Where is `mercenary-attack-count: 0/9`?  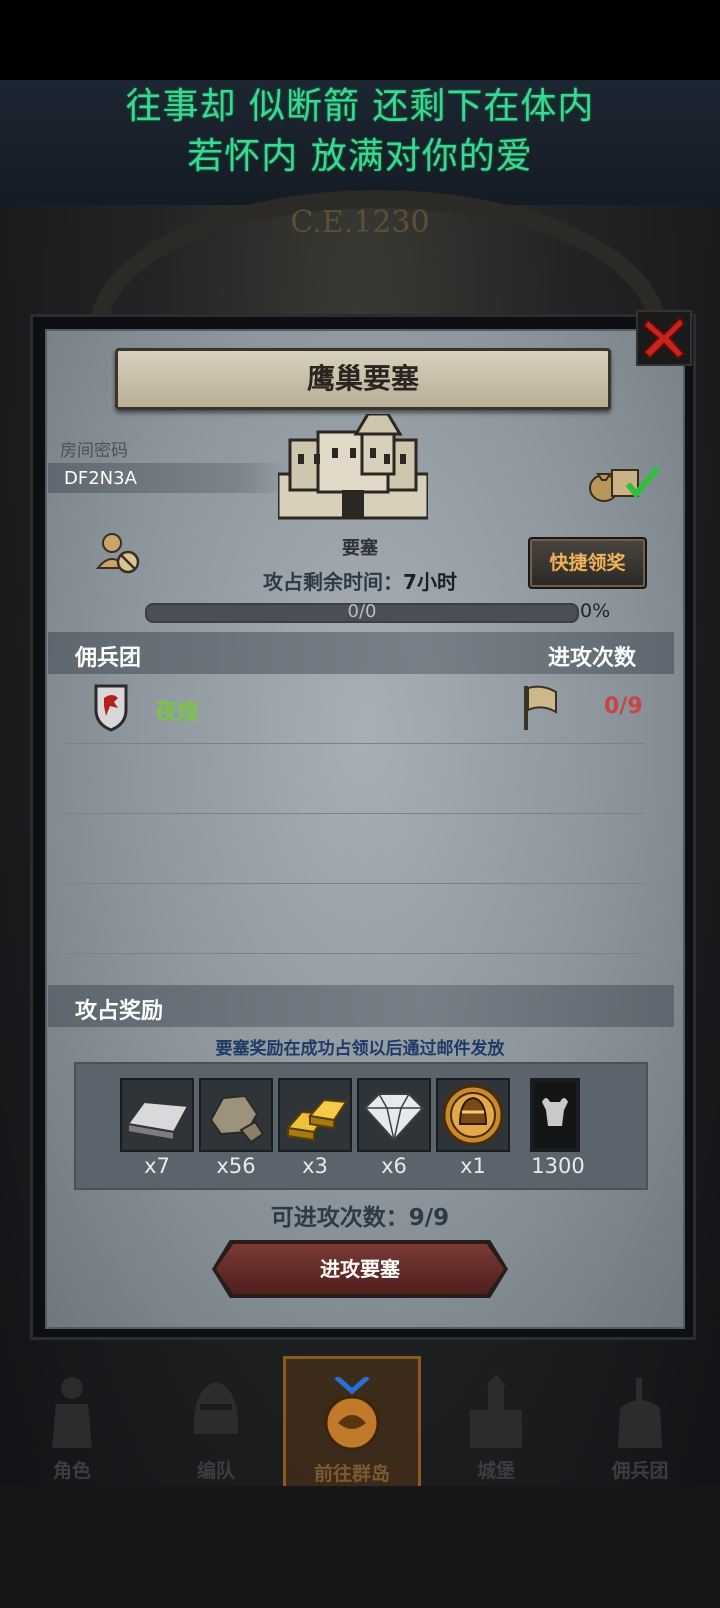
mercenary-attack-count: 0/9 is located at coordinates (623, 706).